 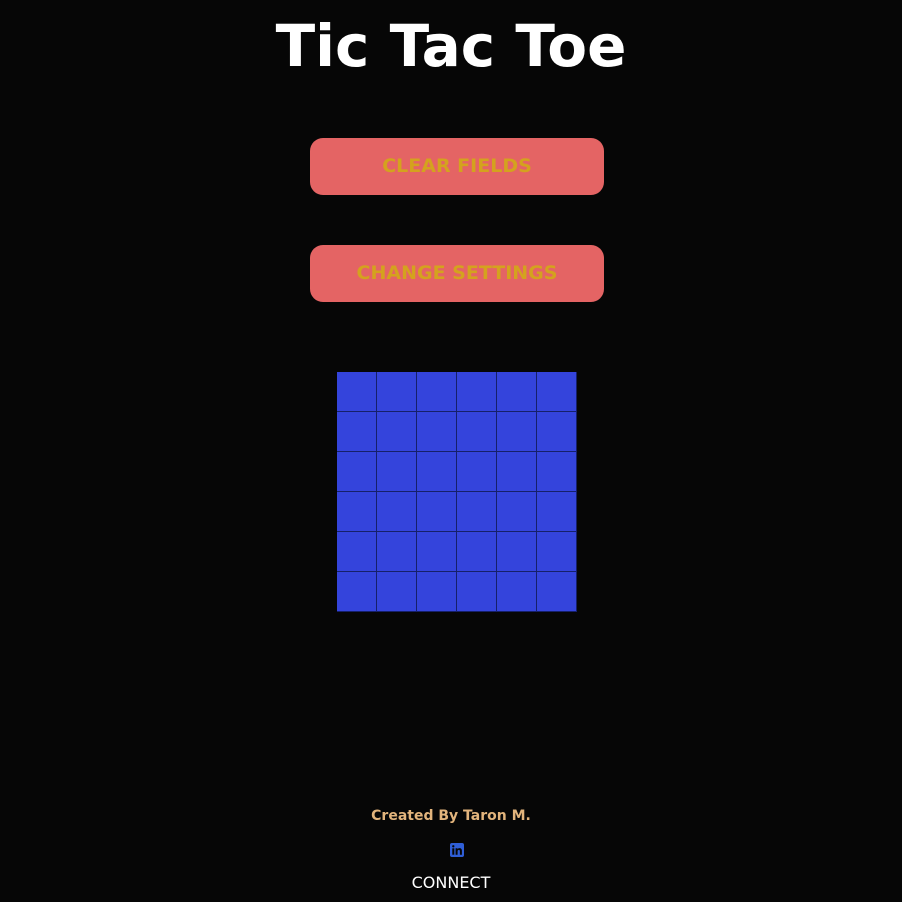 I want to click on game-board, so click(x=457, y=492).